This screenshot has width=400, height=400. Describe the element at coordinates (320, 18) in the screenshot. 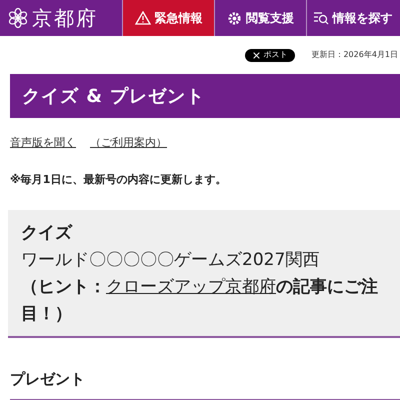

I see `search-icon` at that location.